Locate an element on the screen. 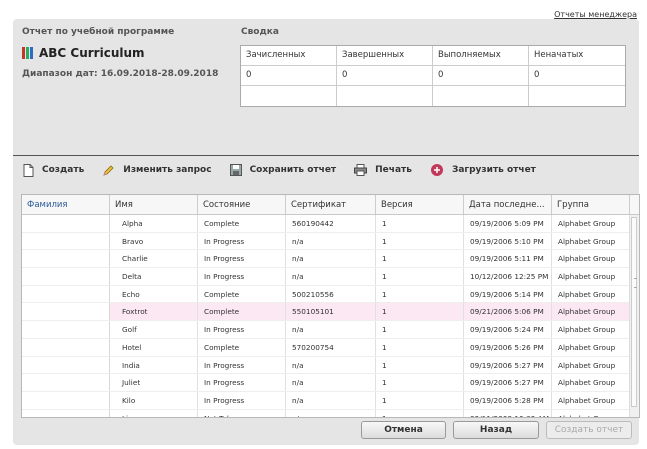  cell-certificate: 560190442 is located at coordinates (331, 223).